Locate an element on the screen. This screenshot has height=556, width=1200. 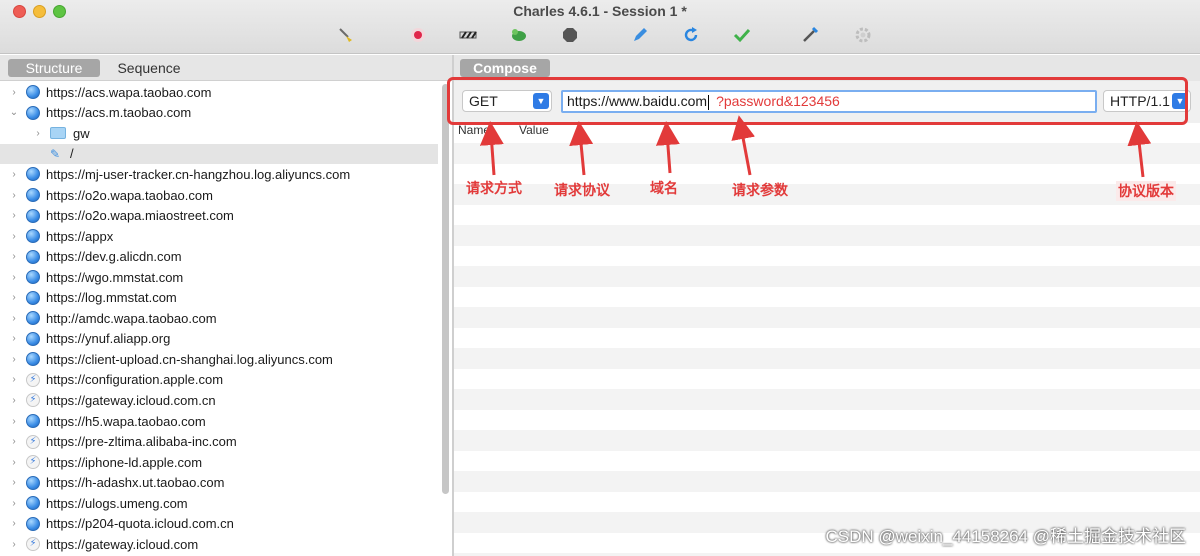
tree-row-label: https://appx is located at coordinates (80, 236).